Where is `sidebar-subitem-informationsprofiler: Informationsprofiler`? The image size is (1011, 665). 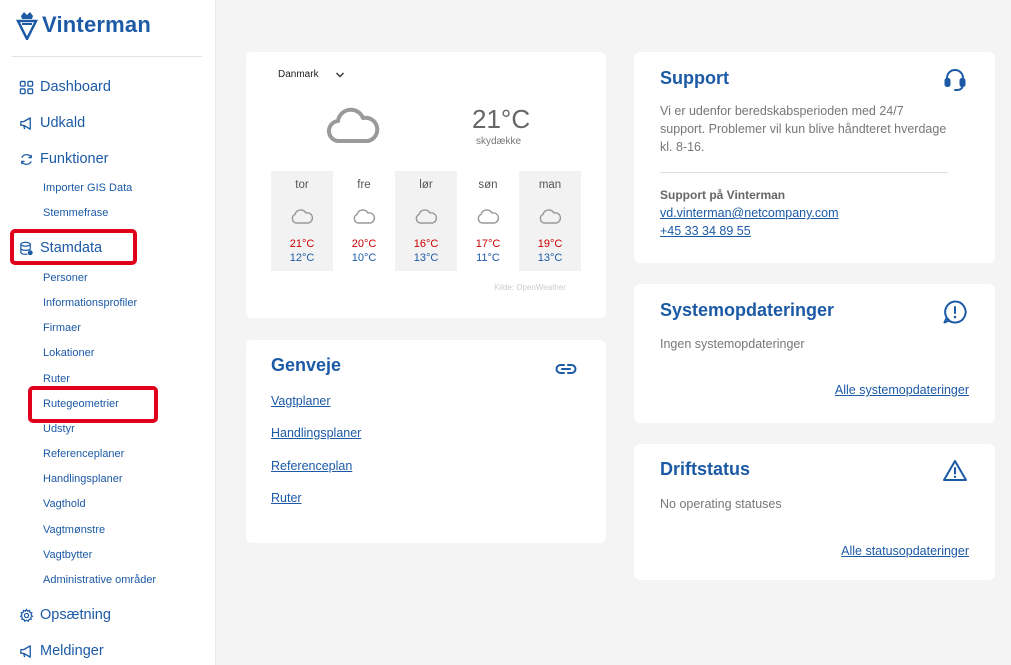 sidebar-subitem-informationsprofiler: Informationsprofiler is located at coordinates (90, 303).